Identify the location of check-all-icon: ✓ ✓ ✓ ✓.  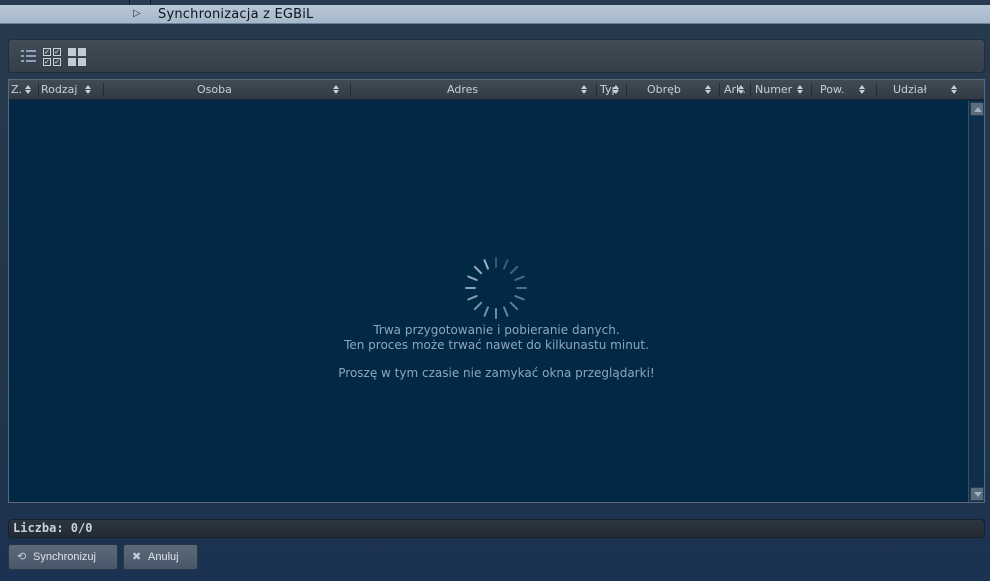
(52, 57).